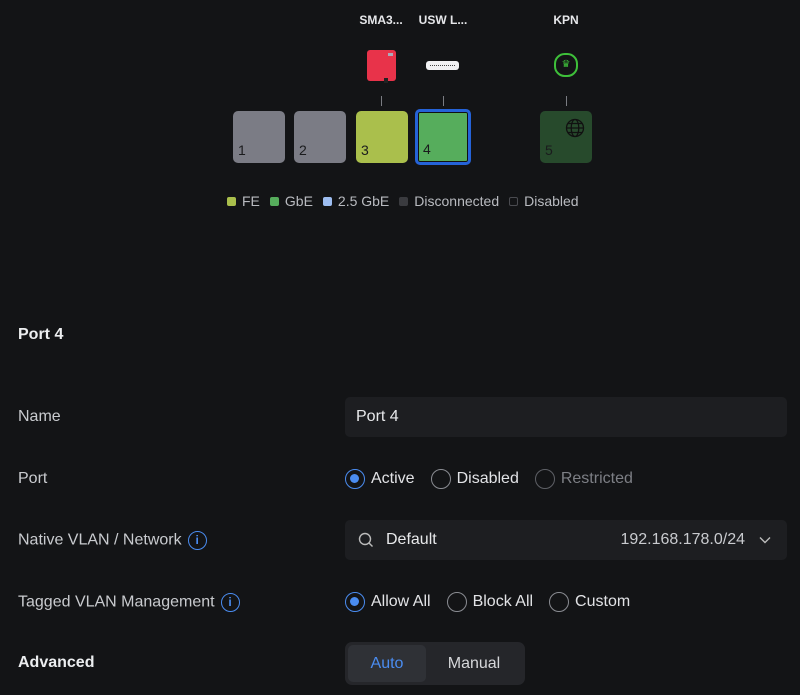  I want to click on globe-icon, so click(575, 128).